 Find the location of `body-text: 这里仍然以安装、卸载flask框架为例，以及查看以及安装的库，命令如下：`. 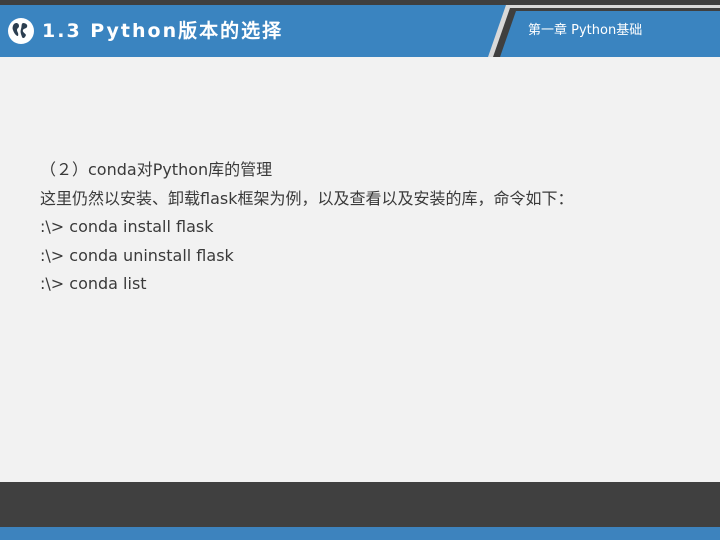

body-text: 这里仍然以安装、卸载flask框架为例，以及查看以及安装的库，命令如下： is located at coordinates (307, 198).